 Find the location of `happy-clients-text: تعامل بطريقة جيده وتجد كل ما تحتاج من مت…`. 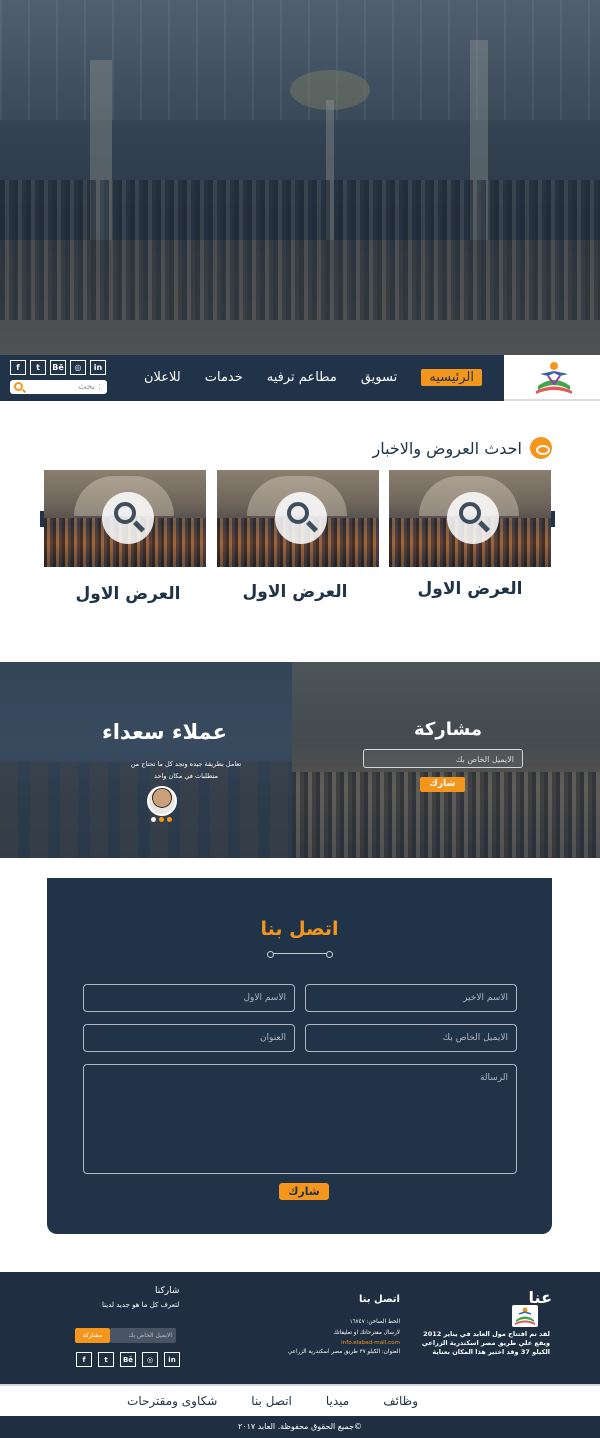

happy-clients-text: تعامل بطريقة جيده وتجد كل ما تحتاج من مت… is located at coordinates (186, 770).